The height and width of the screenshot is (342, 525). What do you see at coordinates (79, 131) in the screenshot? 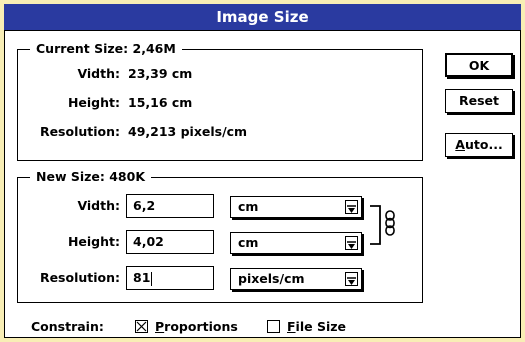
I see `current-resolution-label: Resolution:` at bounding box center [79, 131].